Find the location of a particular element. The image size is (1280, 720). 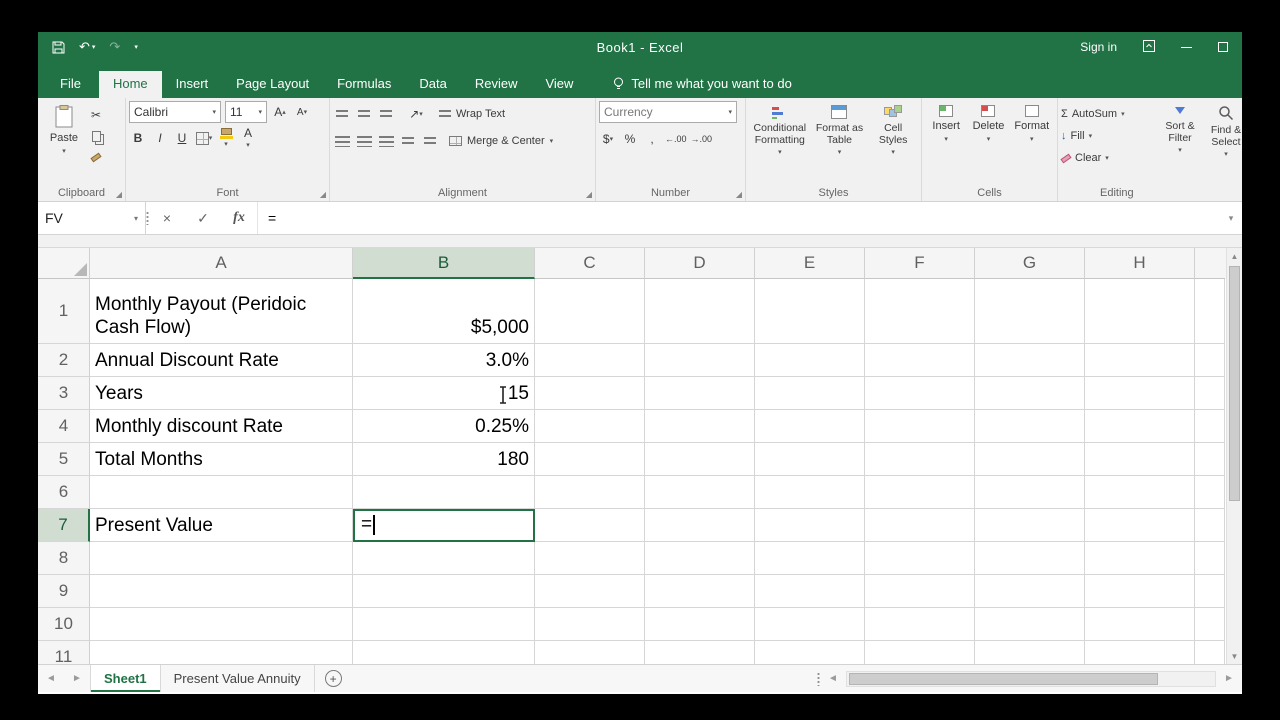

cell-f11 is located at coordinates (920, 652).